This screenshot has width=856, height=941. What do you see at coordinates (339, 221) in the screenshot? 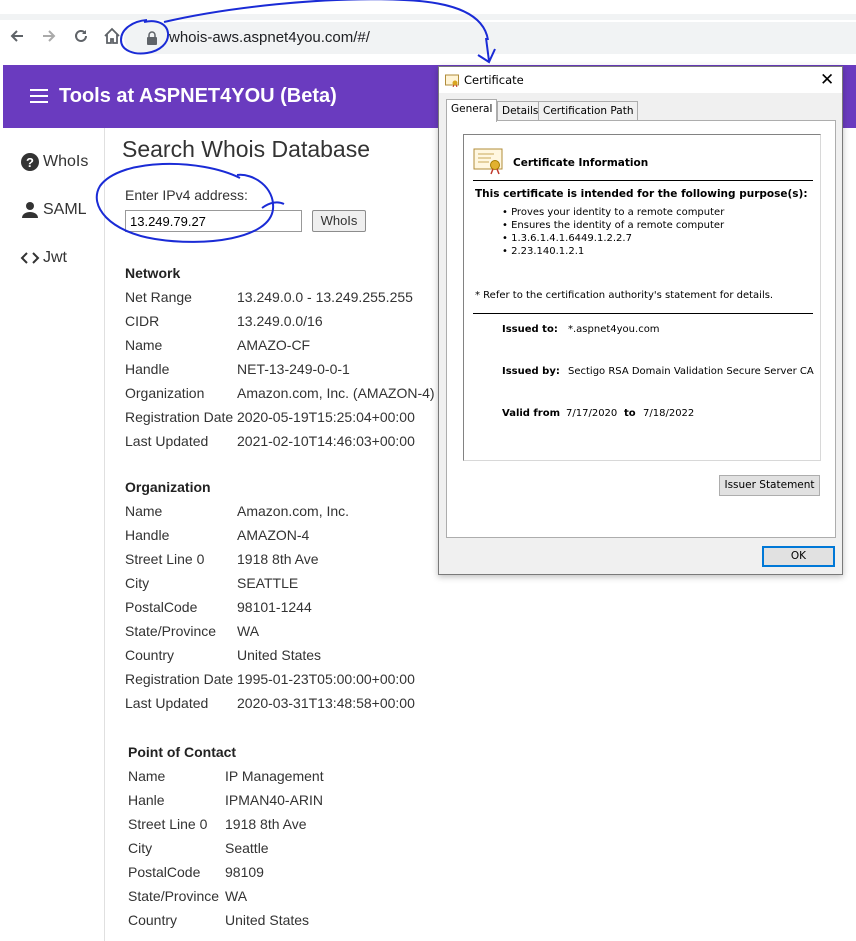
I see `whois-button: WhoIs` at bounding box center [339, 221].